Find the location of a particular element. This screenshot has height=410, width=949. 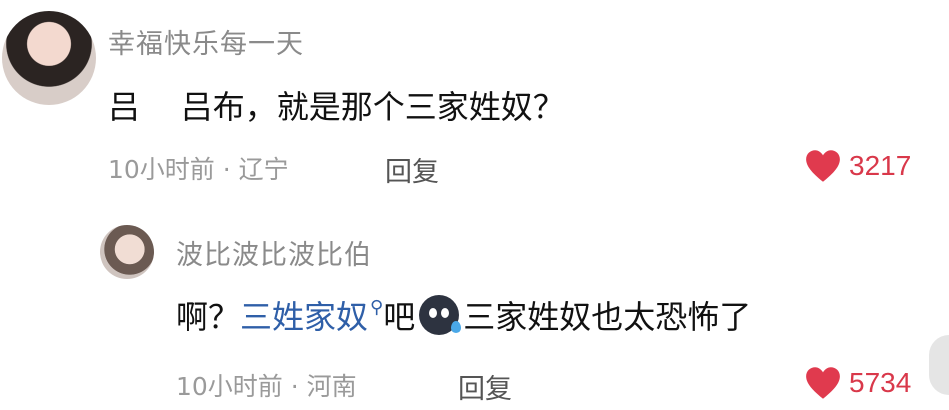

like-button: 3217 is located at coordinates (858, 166).